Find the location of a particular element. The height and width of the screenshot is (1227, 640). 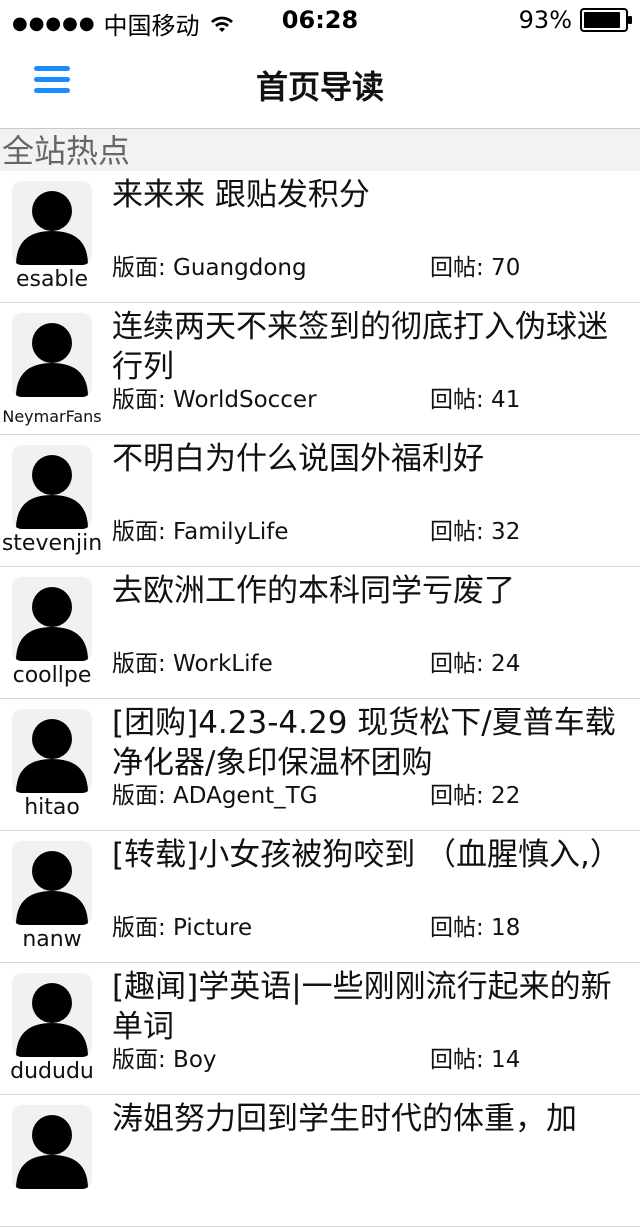

board-label: 版面: Boy is located at coordinates (164, 1060).